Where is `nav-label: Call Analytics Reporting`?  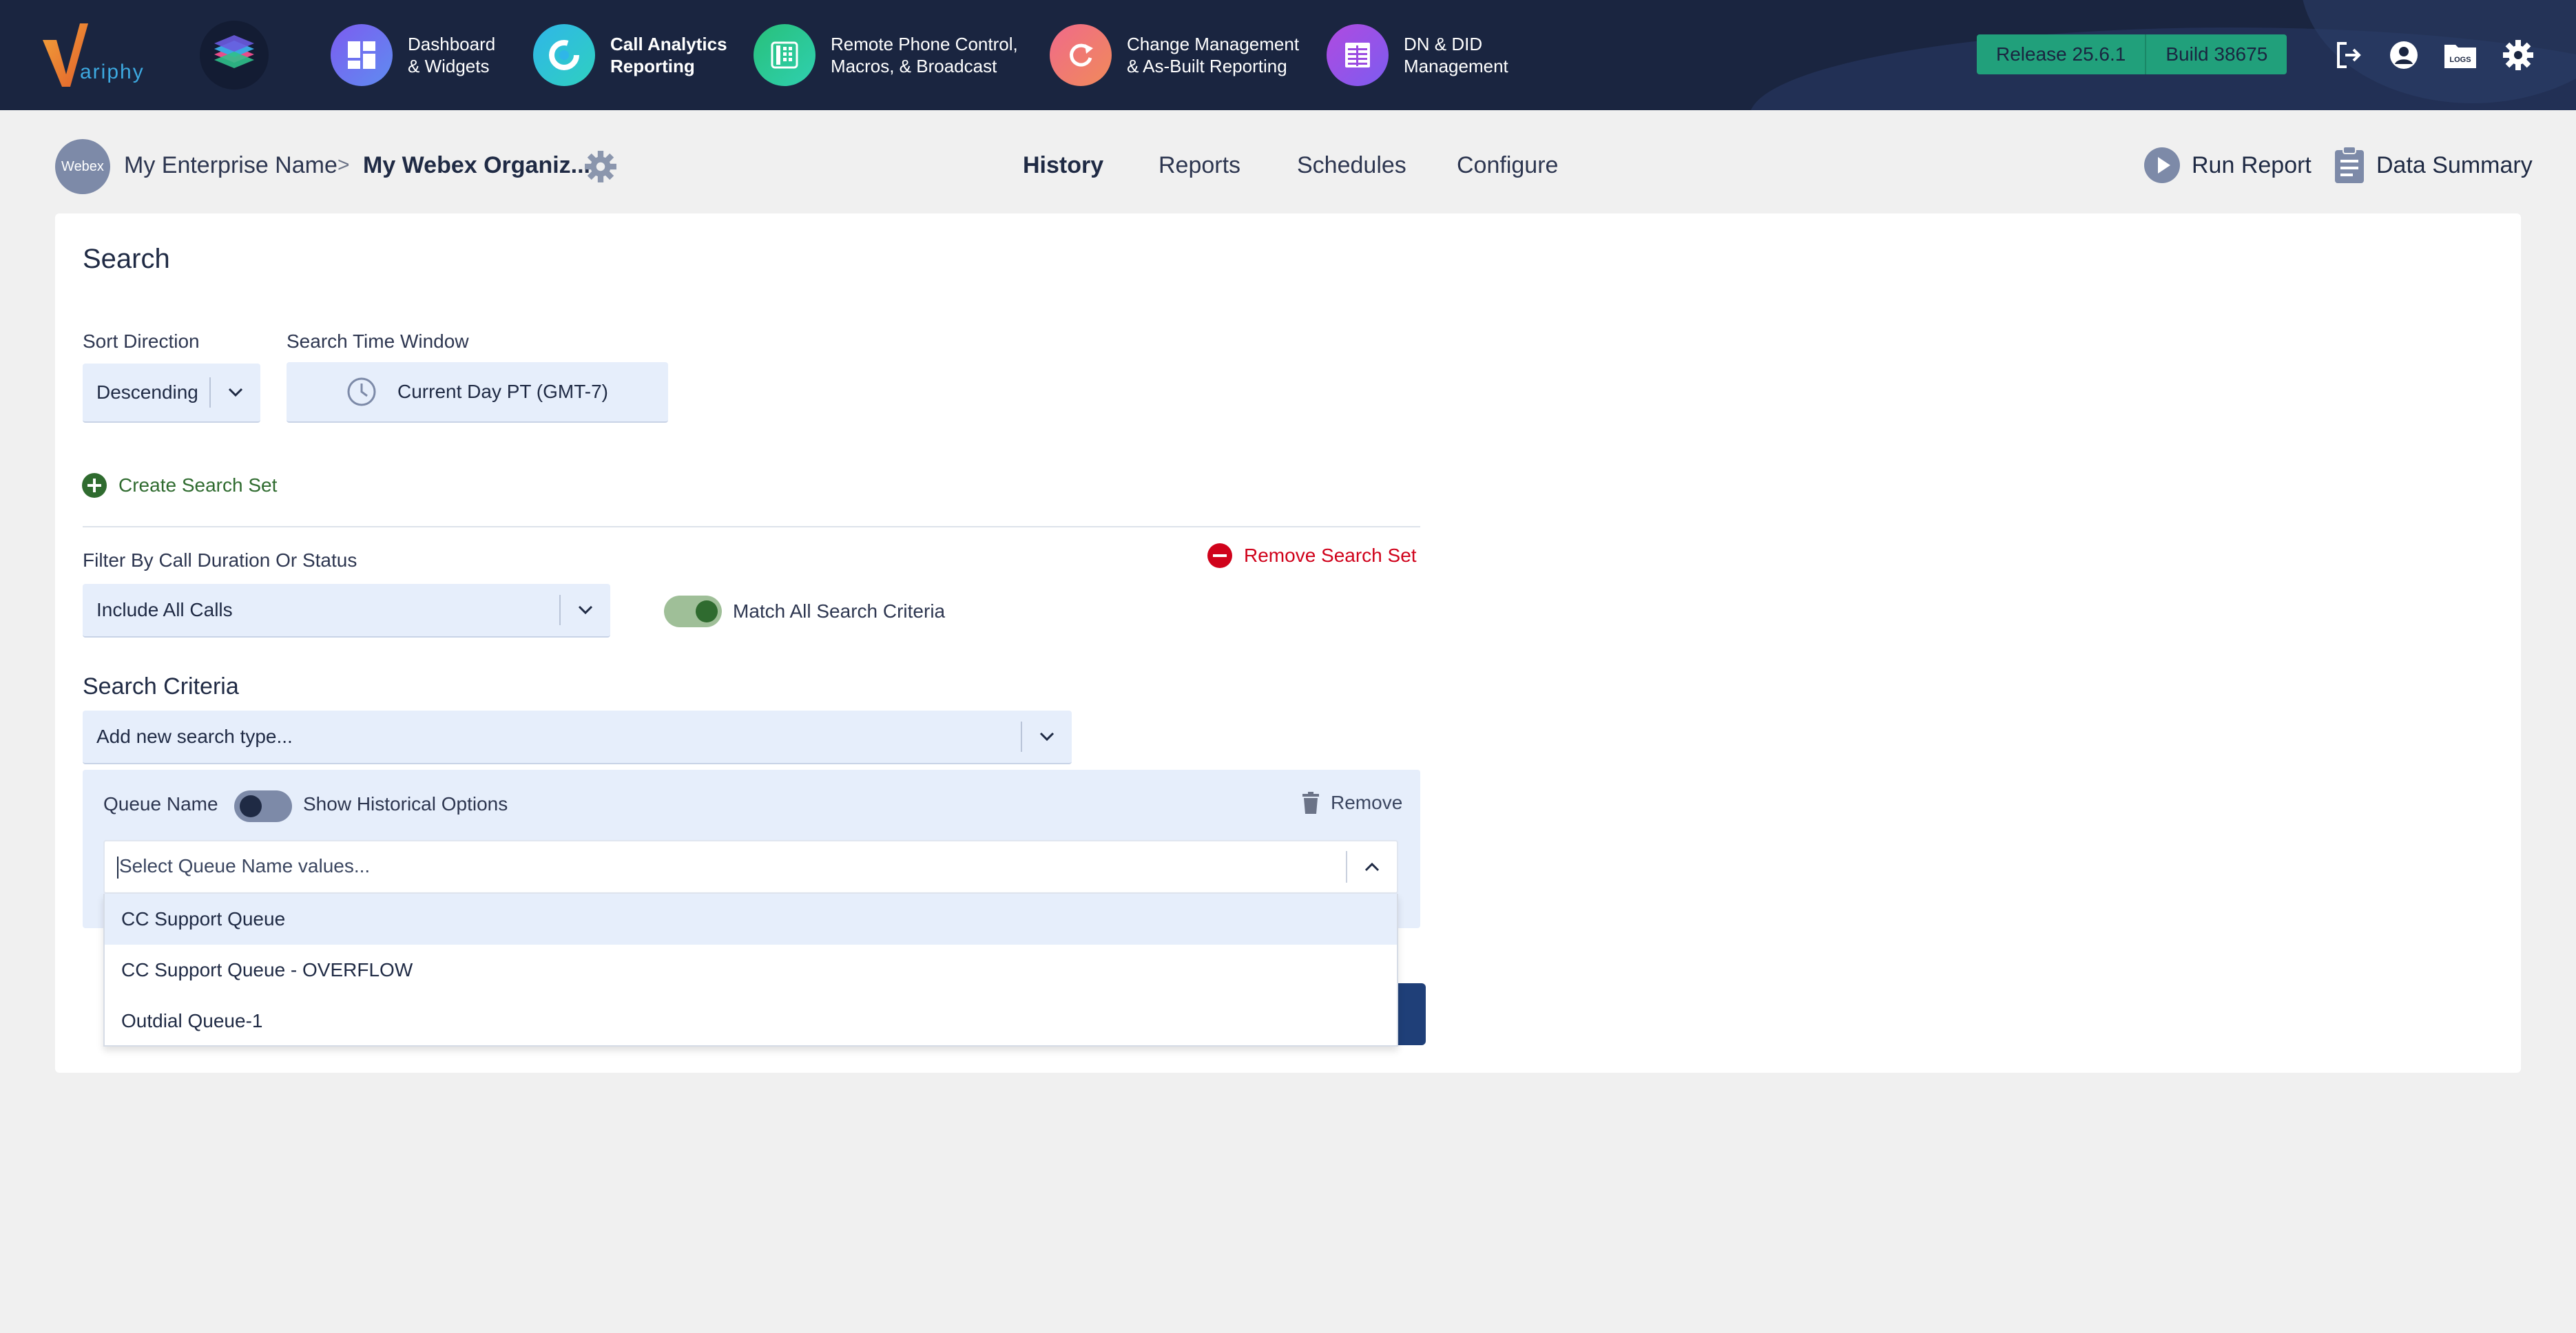
nav-label: Call Analytics Reporting is located at coordinates (668, 55).